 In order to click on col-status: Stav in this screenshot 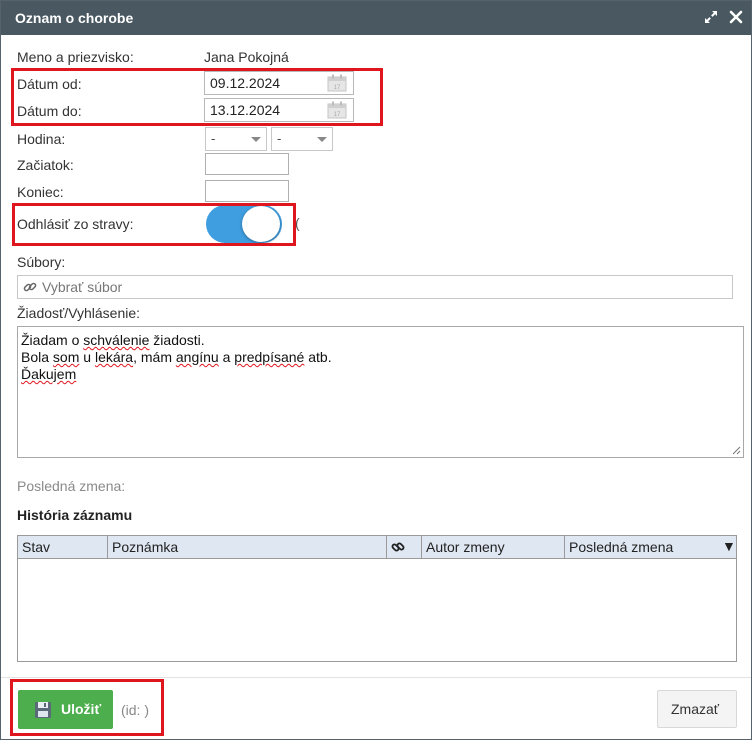, I will do `click(63, 547)`.